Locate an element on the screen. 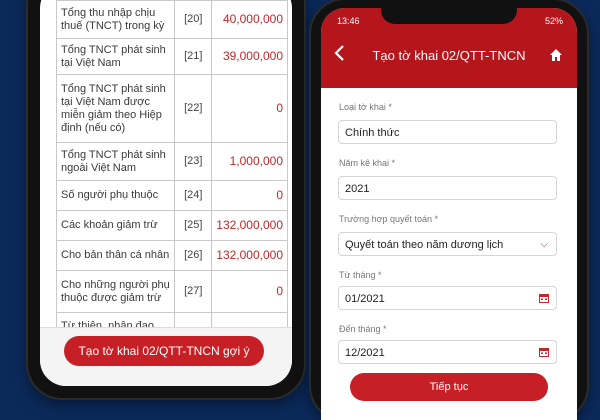  app-header: 13:46 52% Tạo tờ khai 02/QTT-TNCN is located at coordinates (449, 48).